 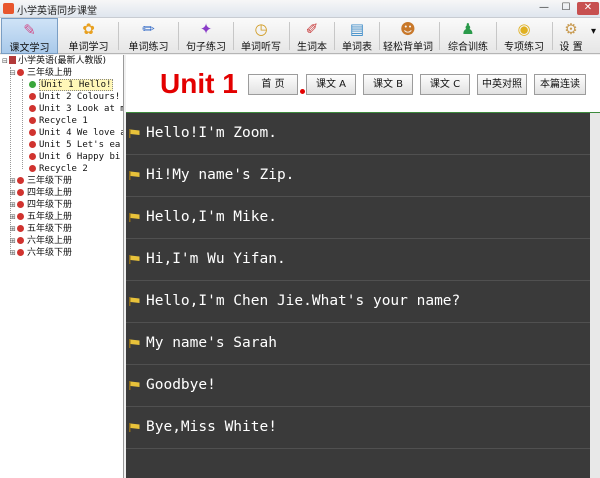 What do you see at coordinates (571, 36) in the screenshot?
I see `tab-settings: ⚙ 设 置` at bounding box center [571, 36].